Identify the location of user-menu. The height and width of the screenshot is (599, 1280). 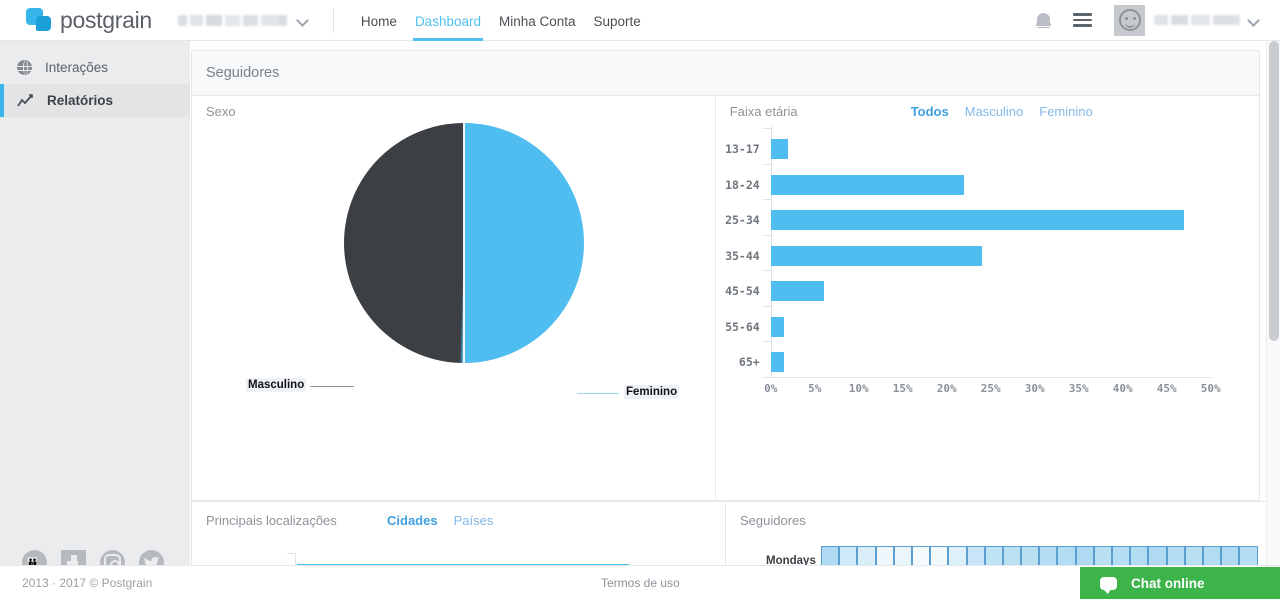
(1186, 20).